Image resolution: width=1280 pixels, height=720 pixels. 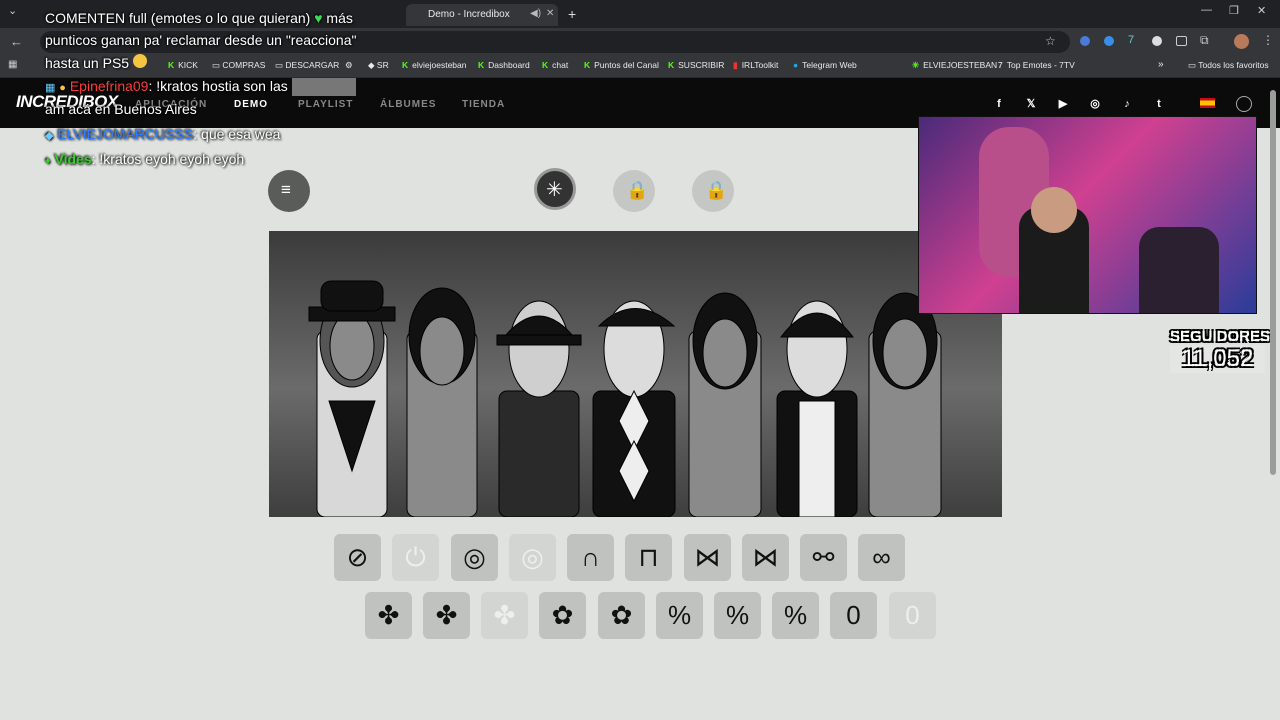 What do you see at coordinates (1273, 282) in the screenshot?
I see `page-scrollbar` at bounding box center [1273, 282].